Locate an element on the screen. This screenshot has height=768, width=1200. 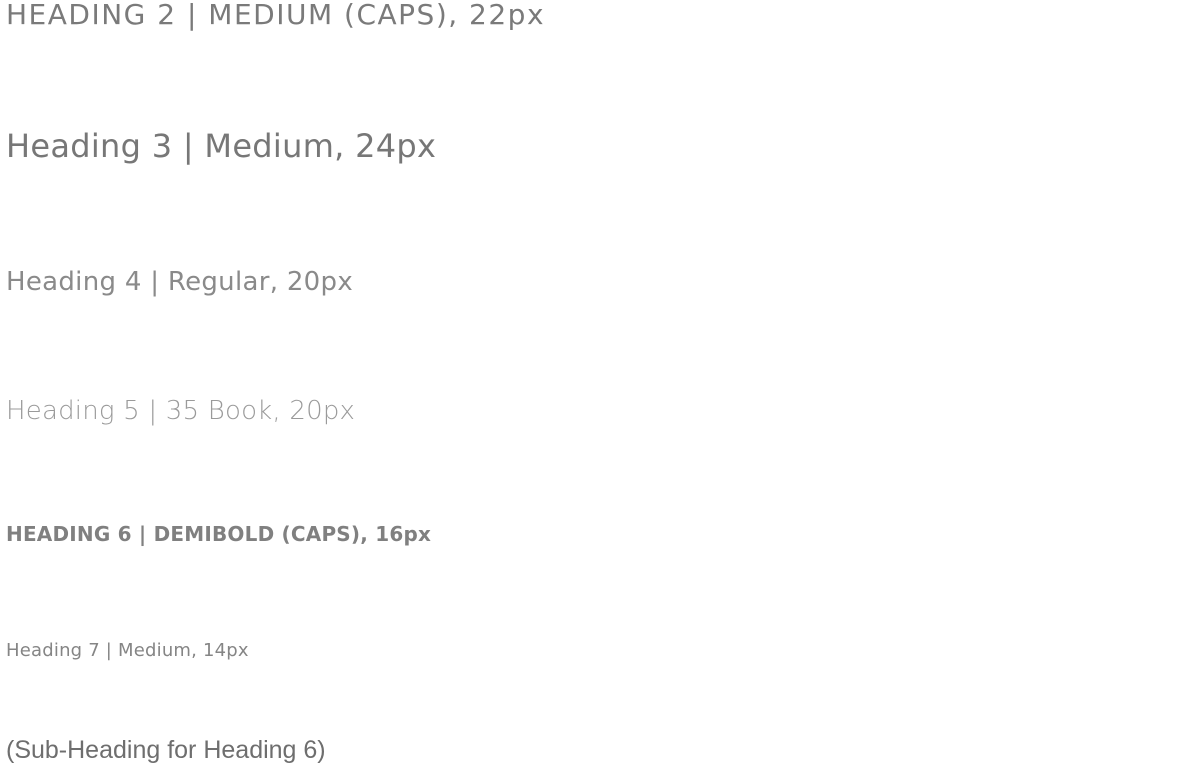
sub-heading-sample: (Sub-Heading for Heading 6) is located at coordinates (166, 750).